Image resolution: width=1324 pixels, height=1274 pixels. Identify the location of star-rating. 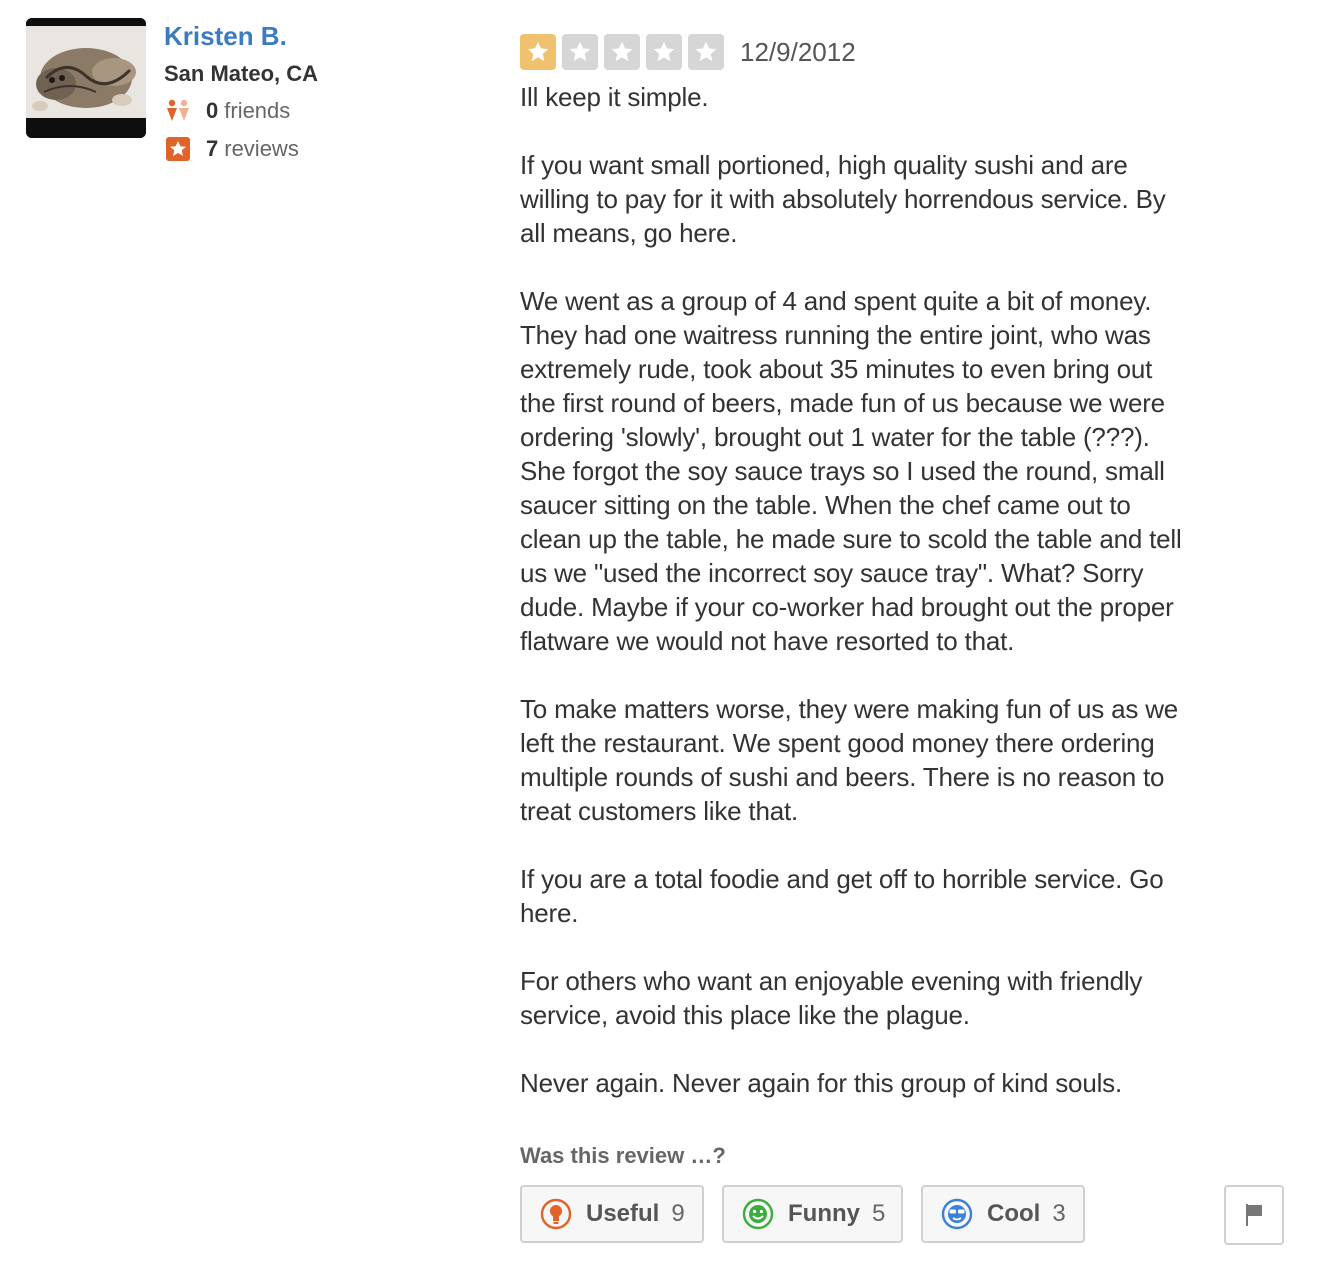
(625, 52).